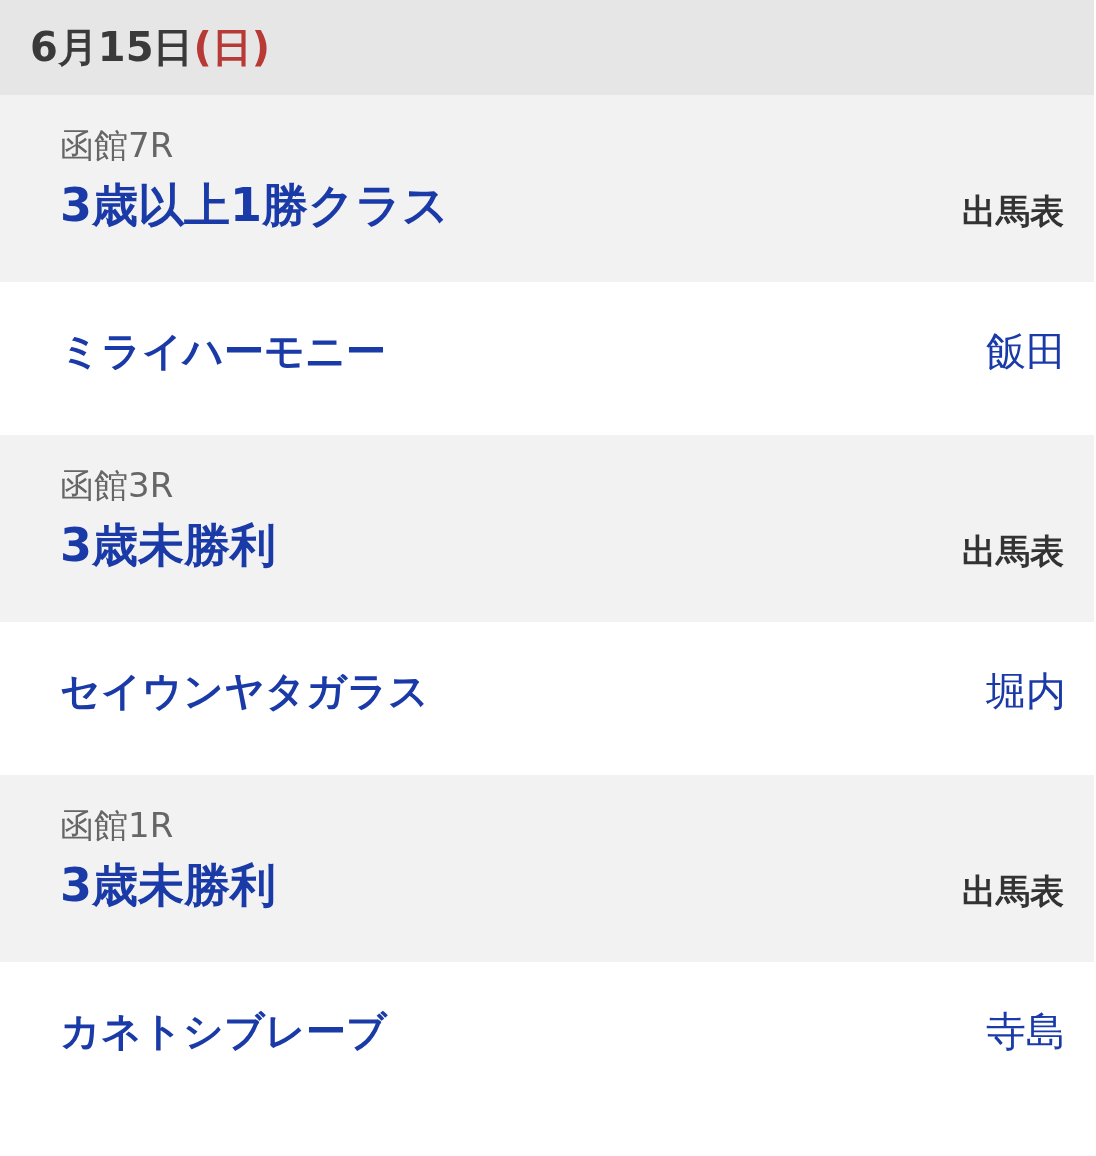  I want to click on venue-race-label: 函館1R, so click(117, 825).